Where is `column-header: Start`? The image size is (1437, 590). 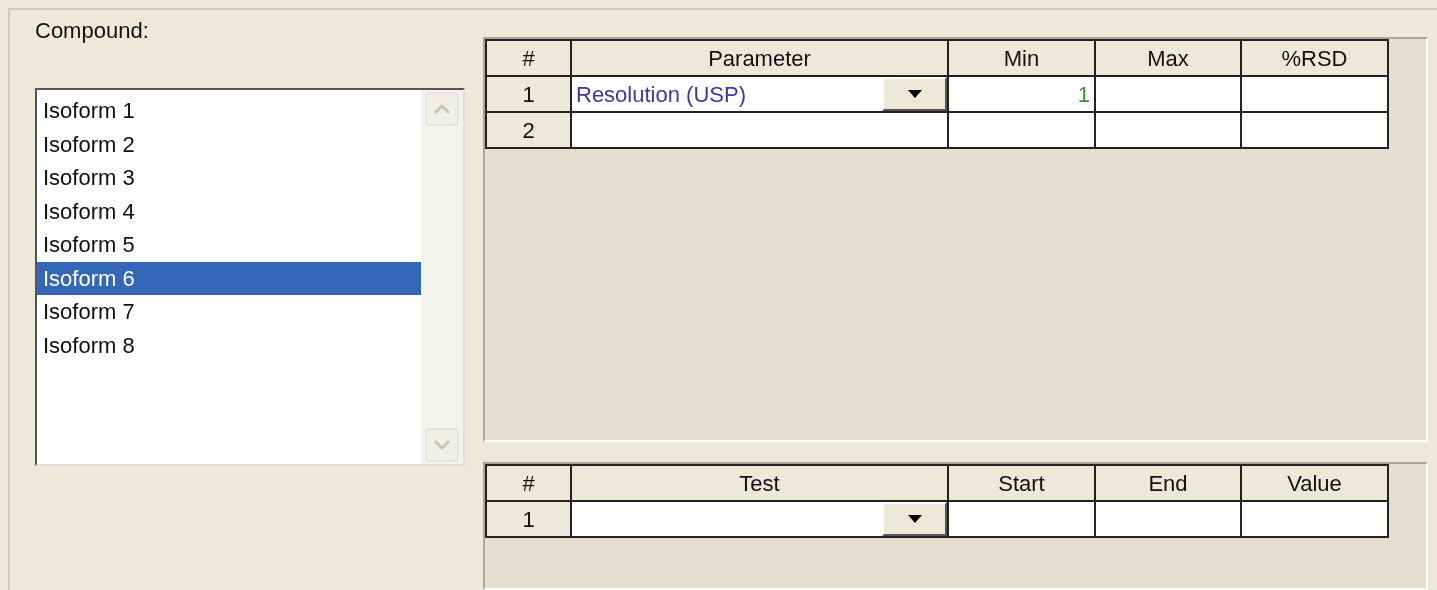 column-header: Start is located at coordinates (1022, 484).